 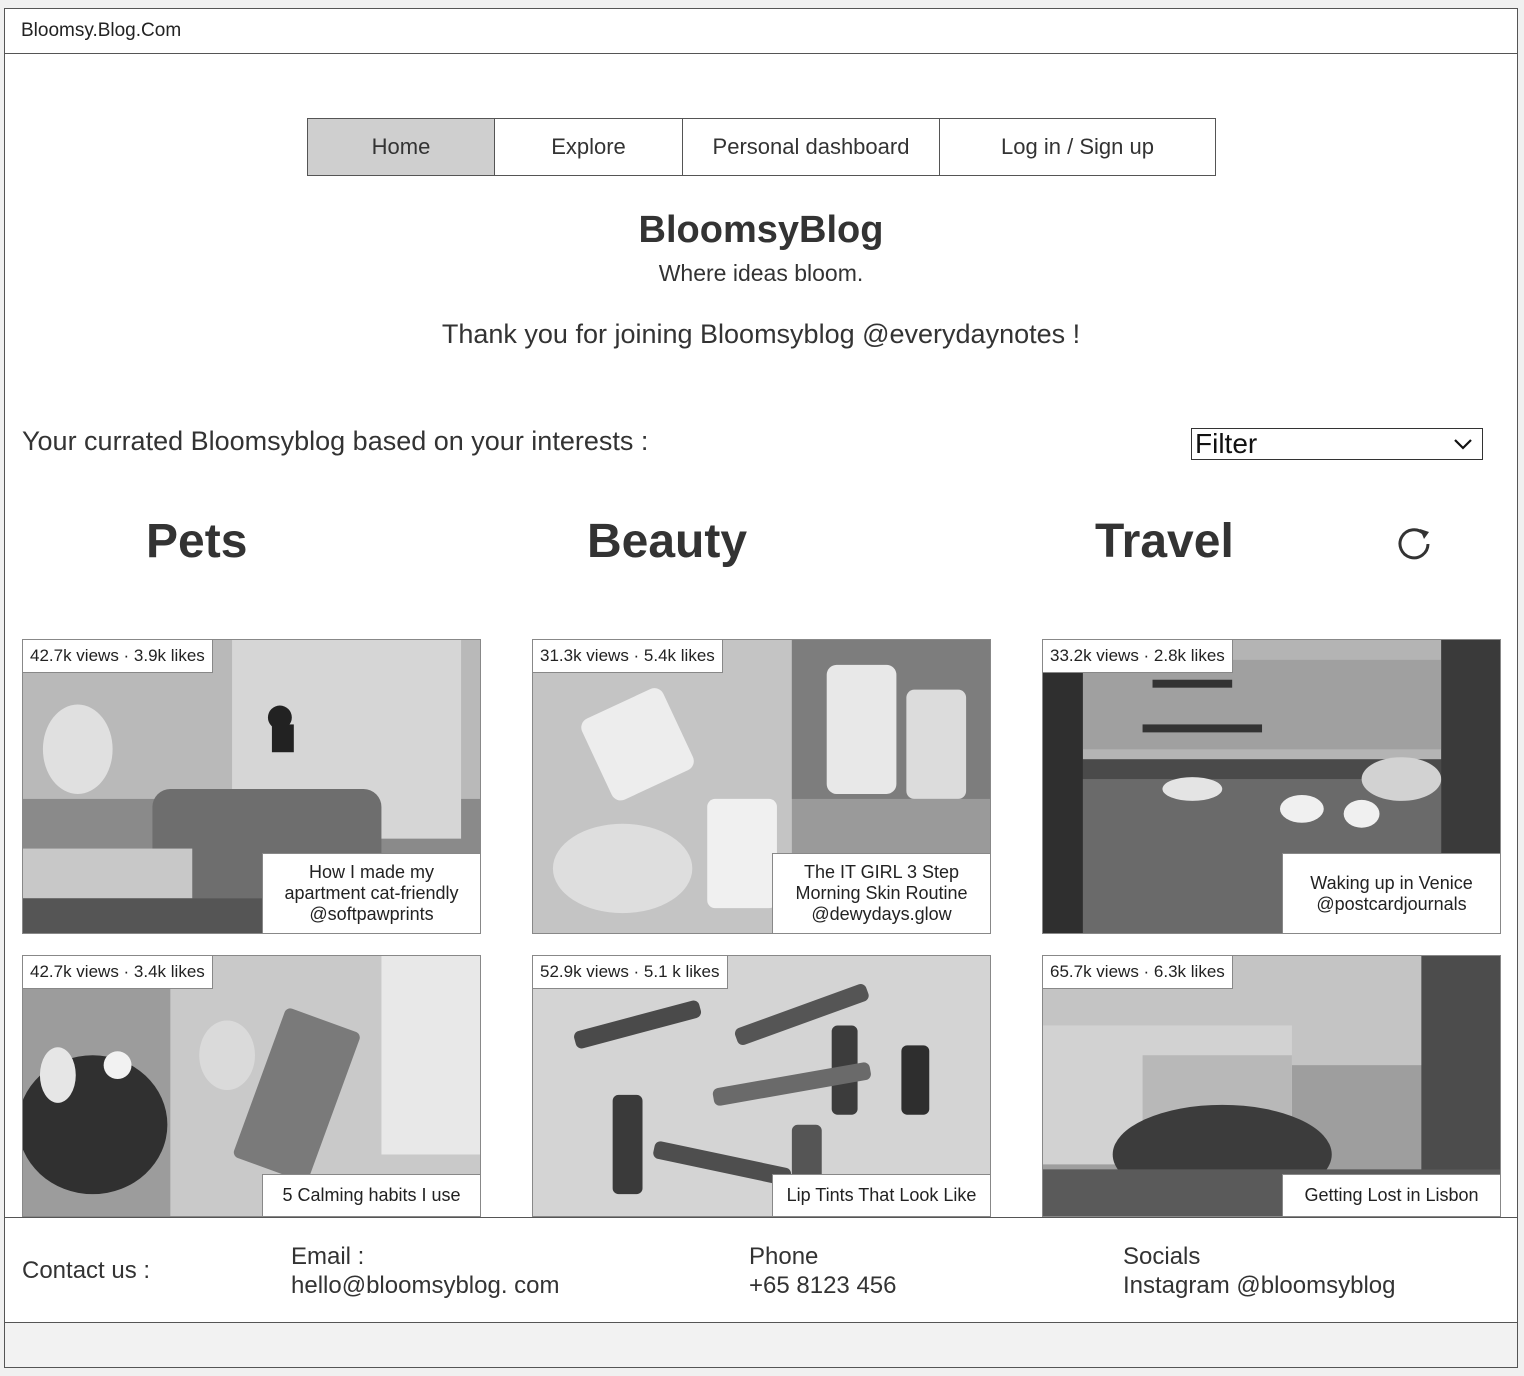 I want to click on brand-tagline: Where ideas bloom., so click(x=761, y=273).